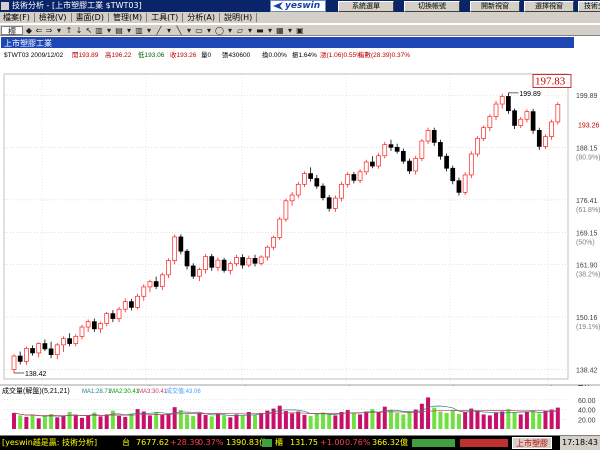 This screenshot has width=600, height=450. Describe the element at coordinates (230, 30) in the screenshot. I see `toolbar-tool-20: ▾` at that location.